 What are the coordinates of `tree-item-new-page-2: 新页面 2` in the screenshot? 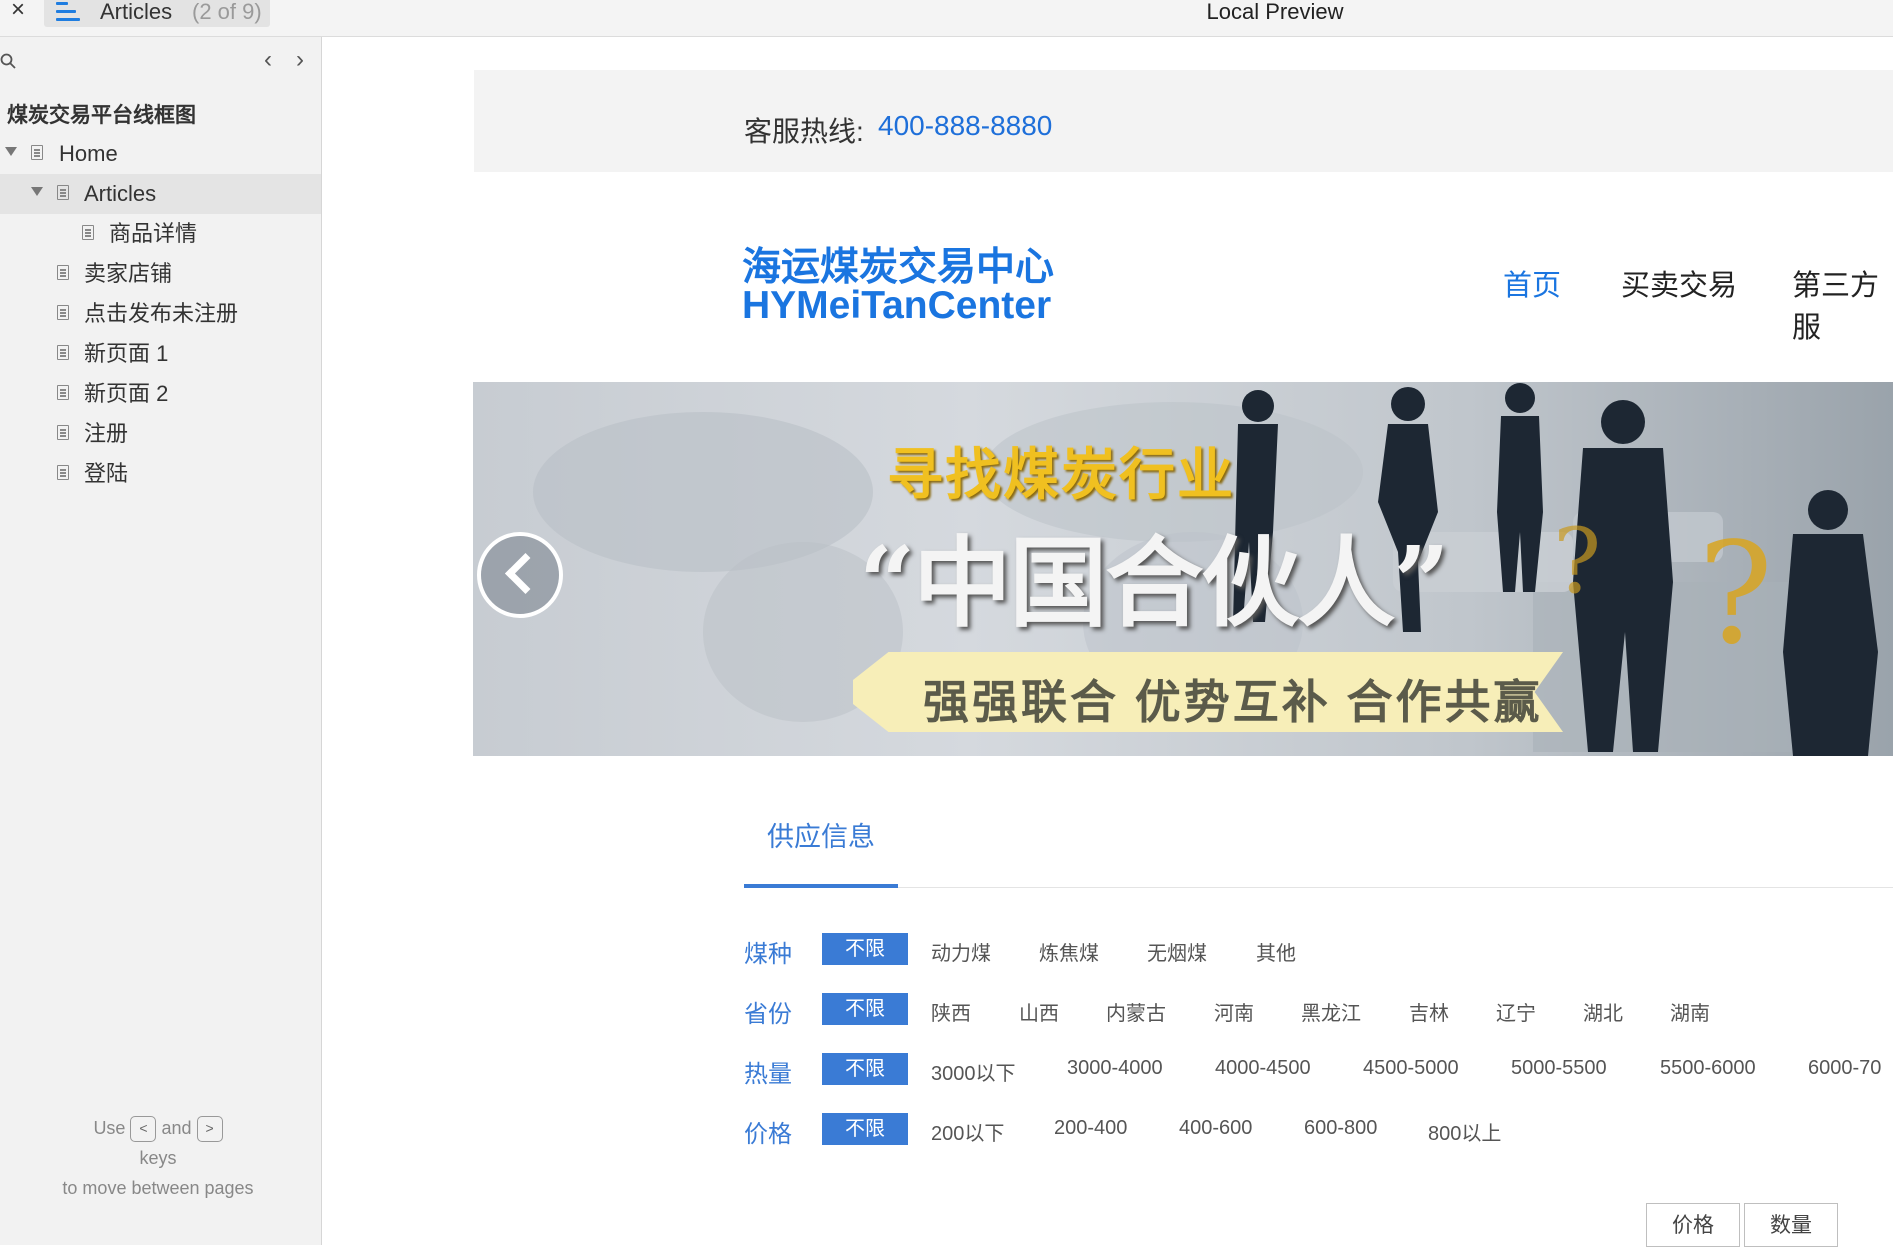 It's located at (160, 394).